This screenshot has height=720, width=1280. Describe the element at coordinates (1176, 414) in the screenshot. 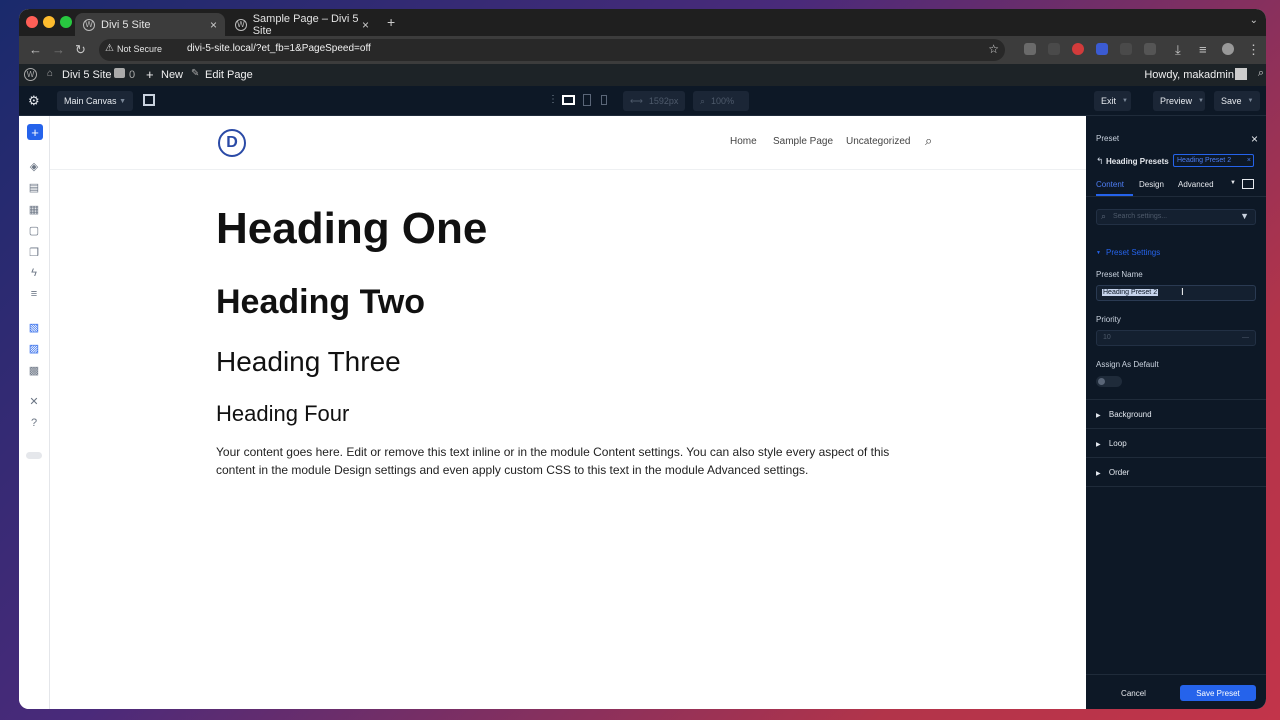

I see `section-background: ▶ Background` at that location.